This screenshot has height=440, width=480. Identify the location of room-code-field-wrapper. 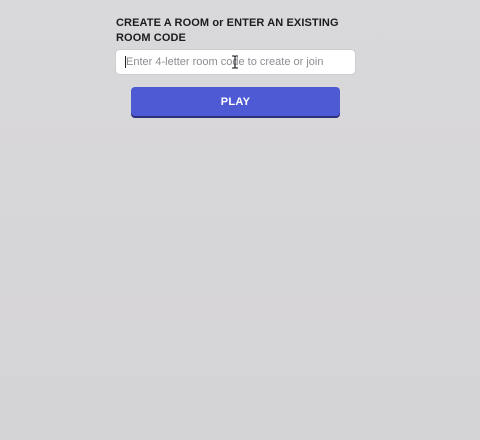
(235, 62).